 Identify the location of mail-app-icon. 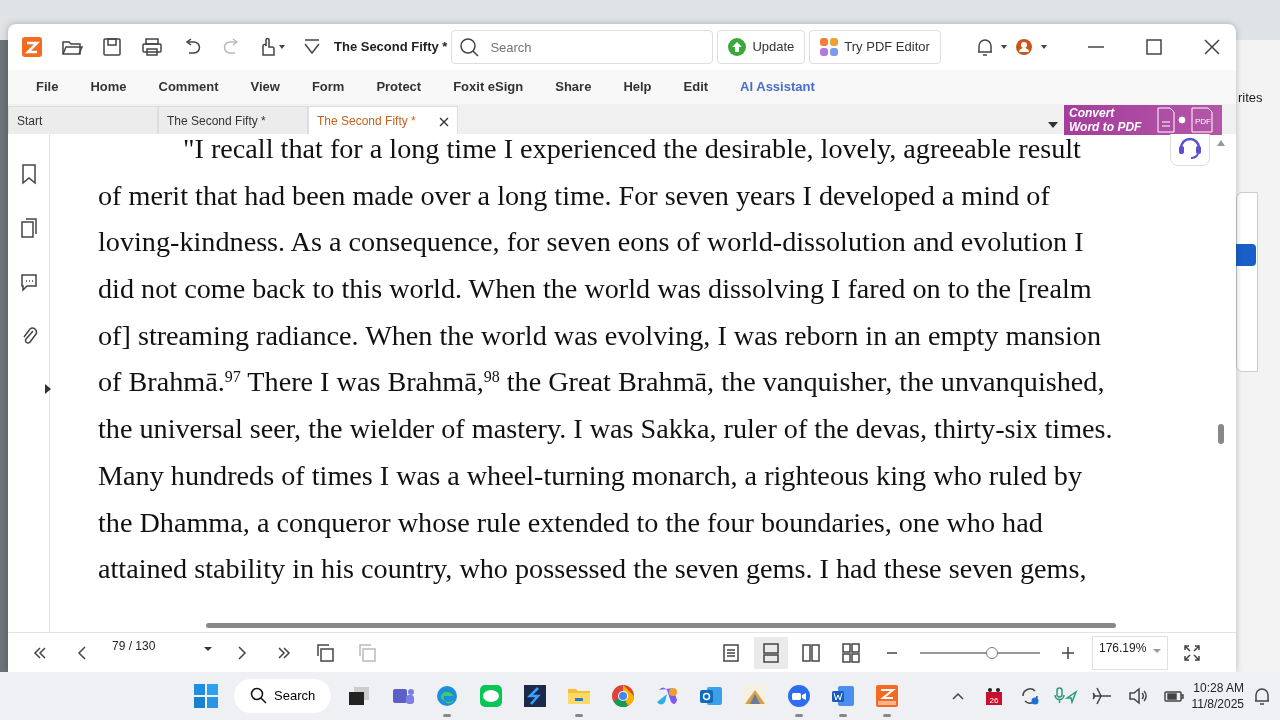
(711, 696).